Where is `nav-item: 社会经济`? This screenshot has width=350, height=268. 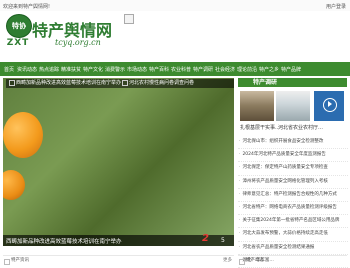
nav-item: 社会经济 is located at coordinates (225, 69).